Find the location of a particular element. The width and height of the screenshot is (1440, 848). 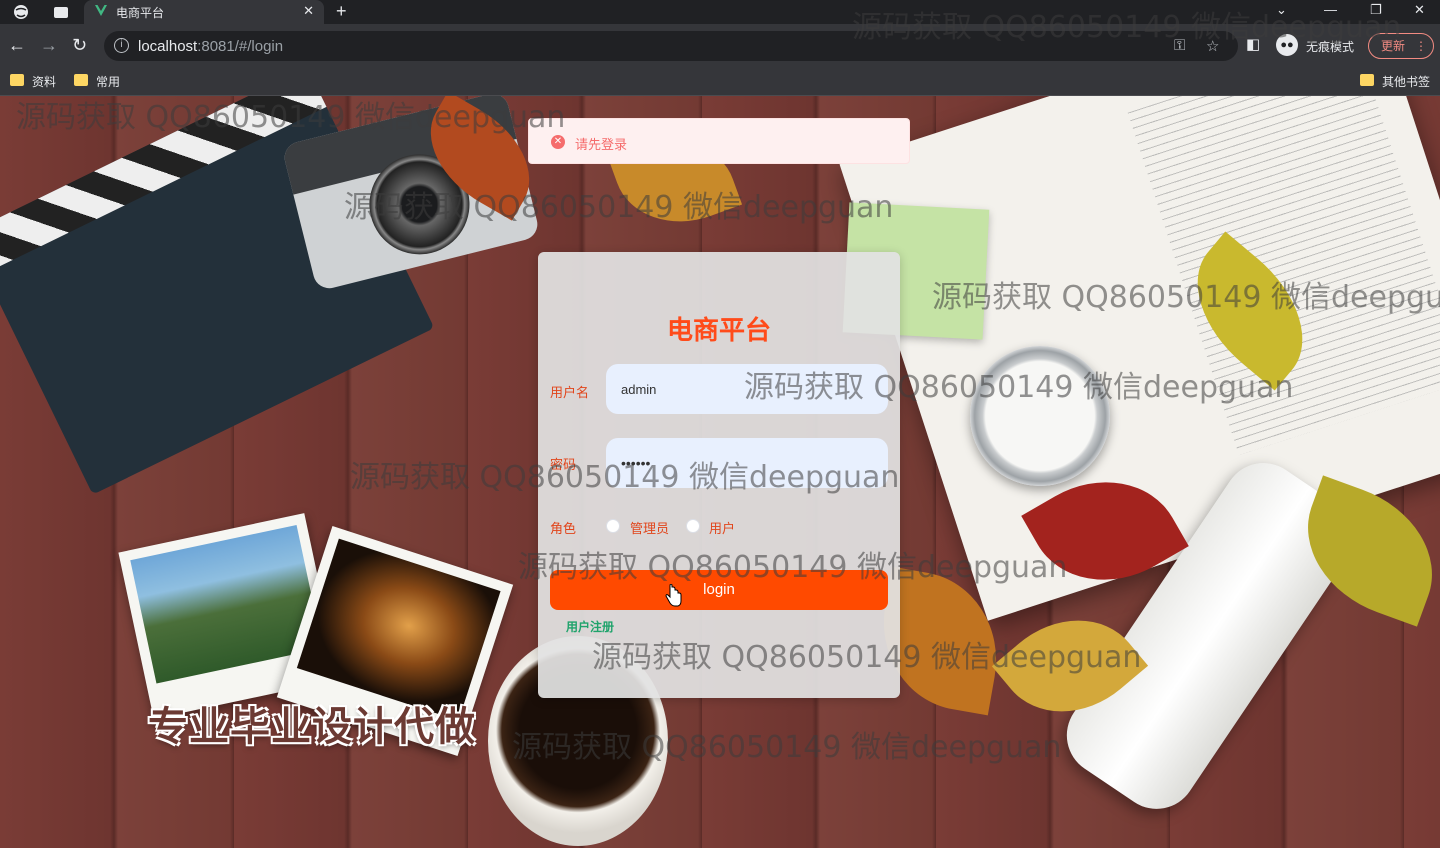

role-user-label: 用户 is located at coordinates (722, 527).